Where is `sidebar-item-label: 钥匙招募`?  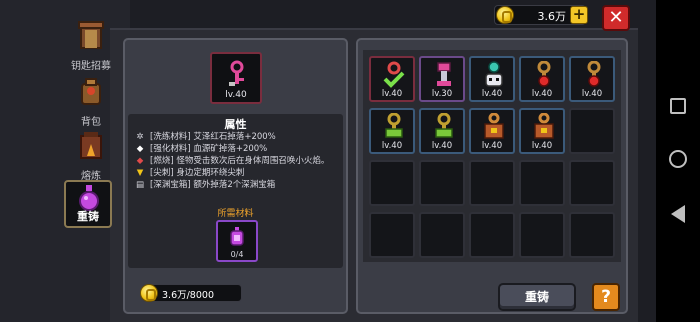 sidebar-item-label: 钥匙招募 is located at coordinates (91, 66).